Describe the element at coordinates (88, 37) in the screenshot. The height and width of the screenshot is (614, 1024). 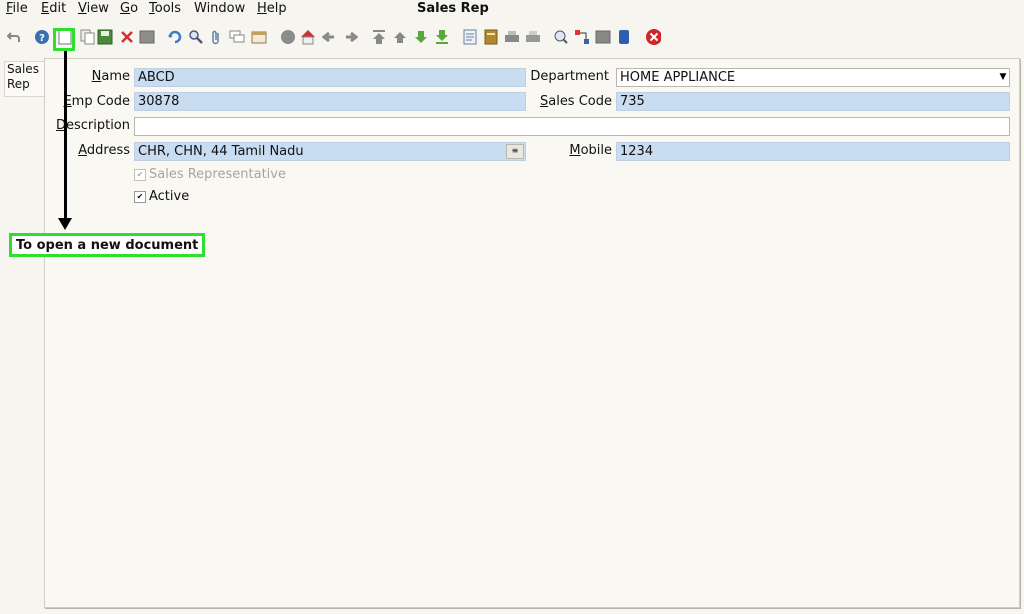
I see `copy-record-icon` at that location.